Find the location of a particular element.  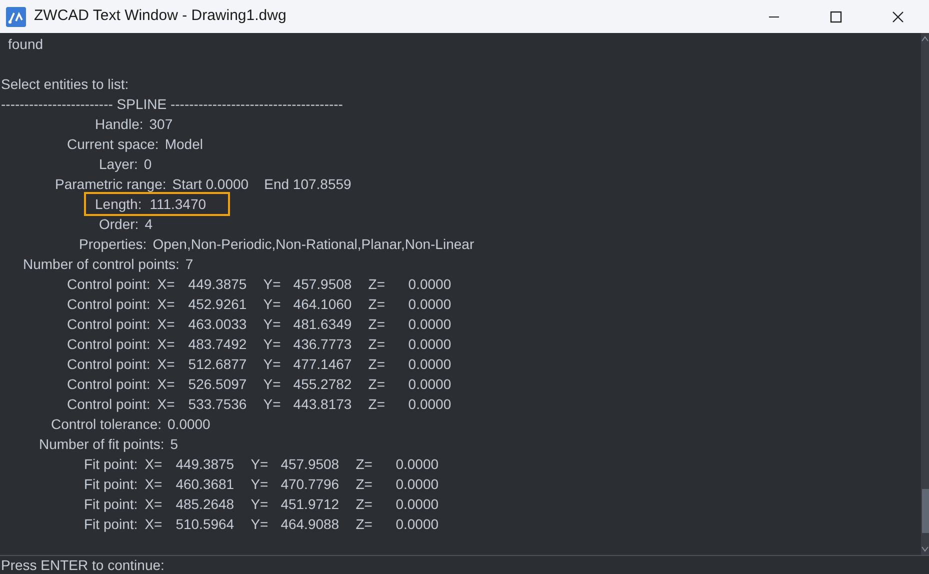

coordinate-value: 436.7773 is located at coordinates (323, 344).